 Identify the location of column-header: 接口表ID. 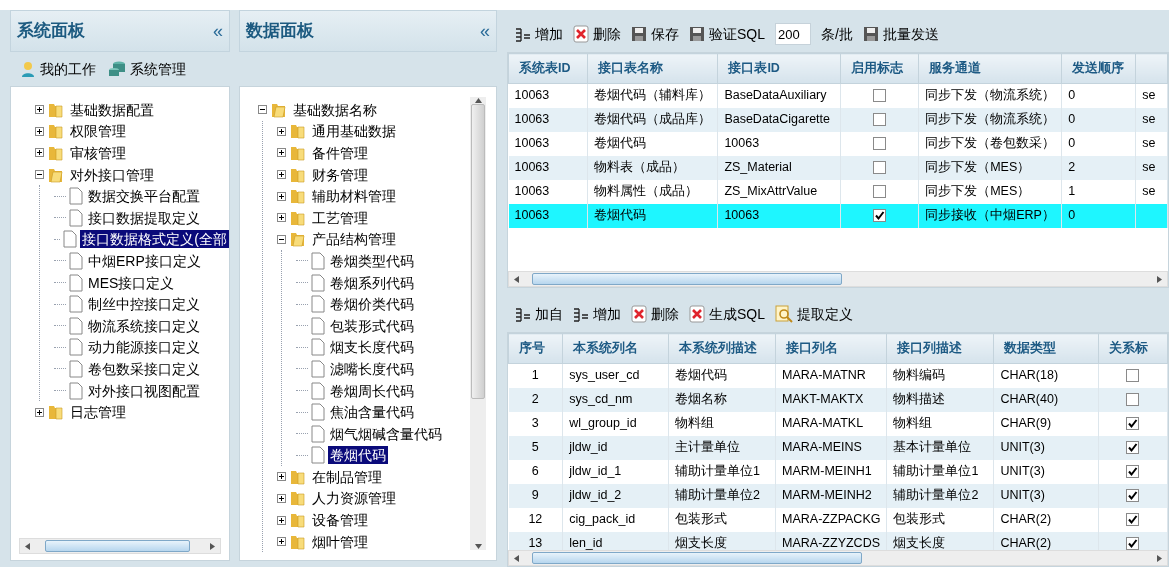
(779, 68).